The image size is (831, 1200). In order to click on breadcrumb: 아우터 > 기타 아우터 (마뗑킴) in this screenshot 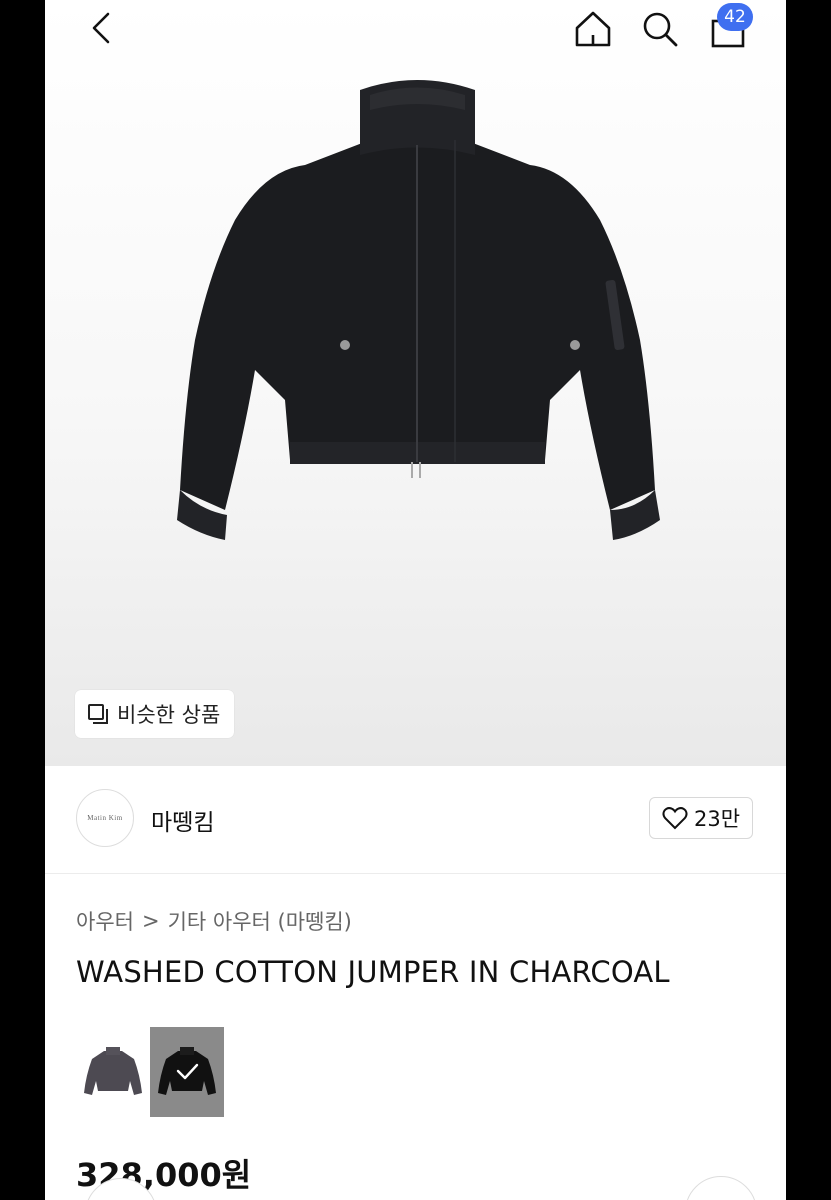, I will do `click(214, 921)`.